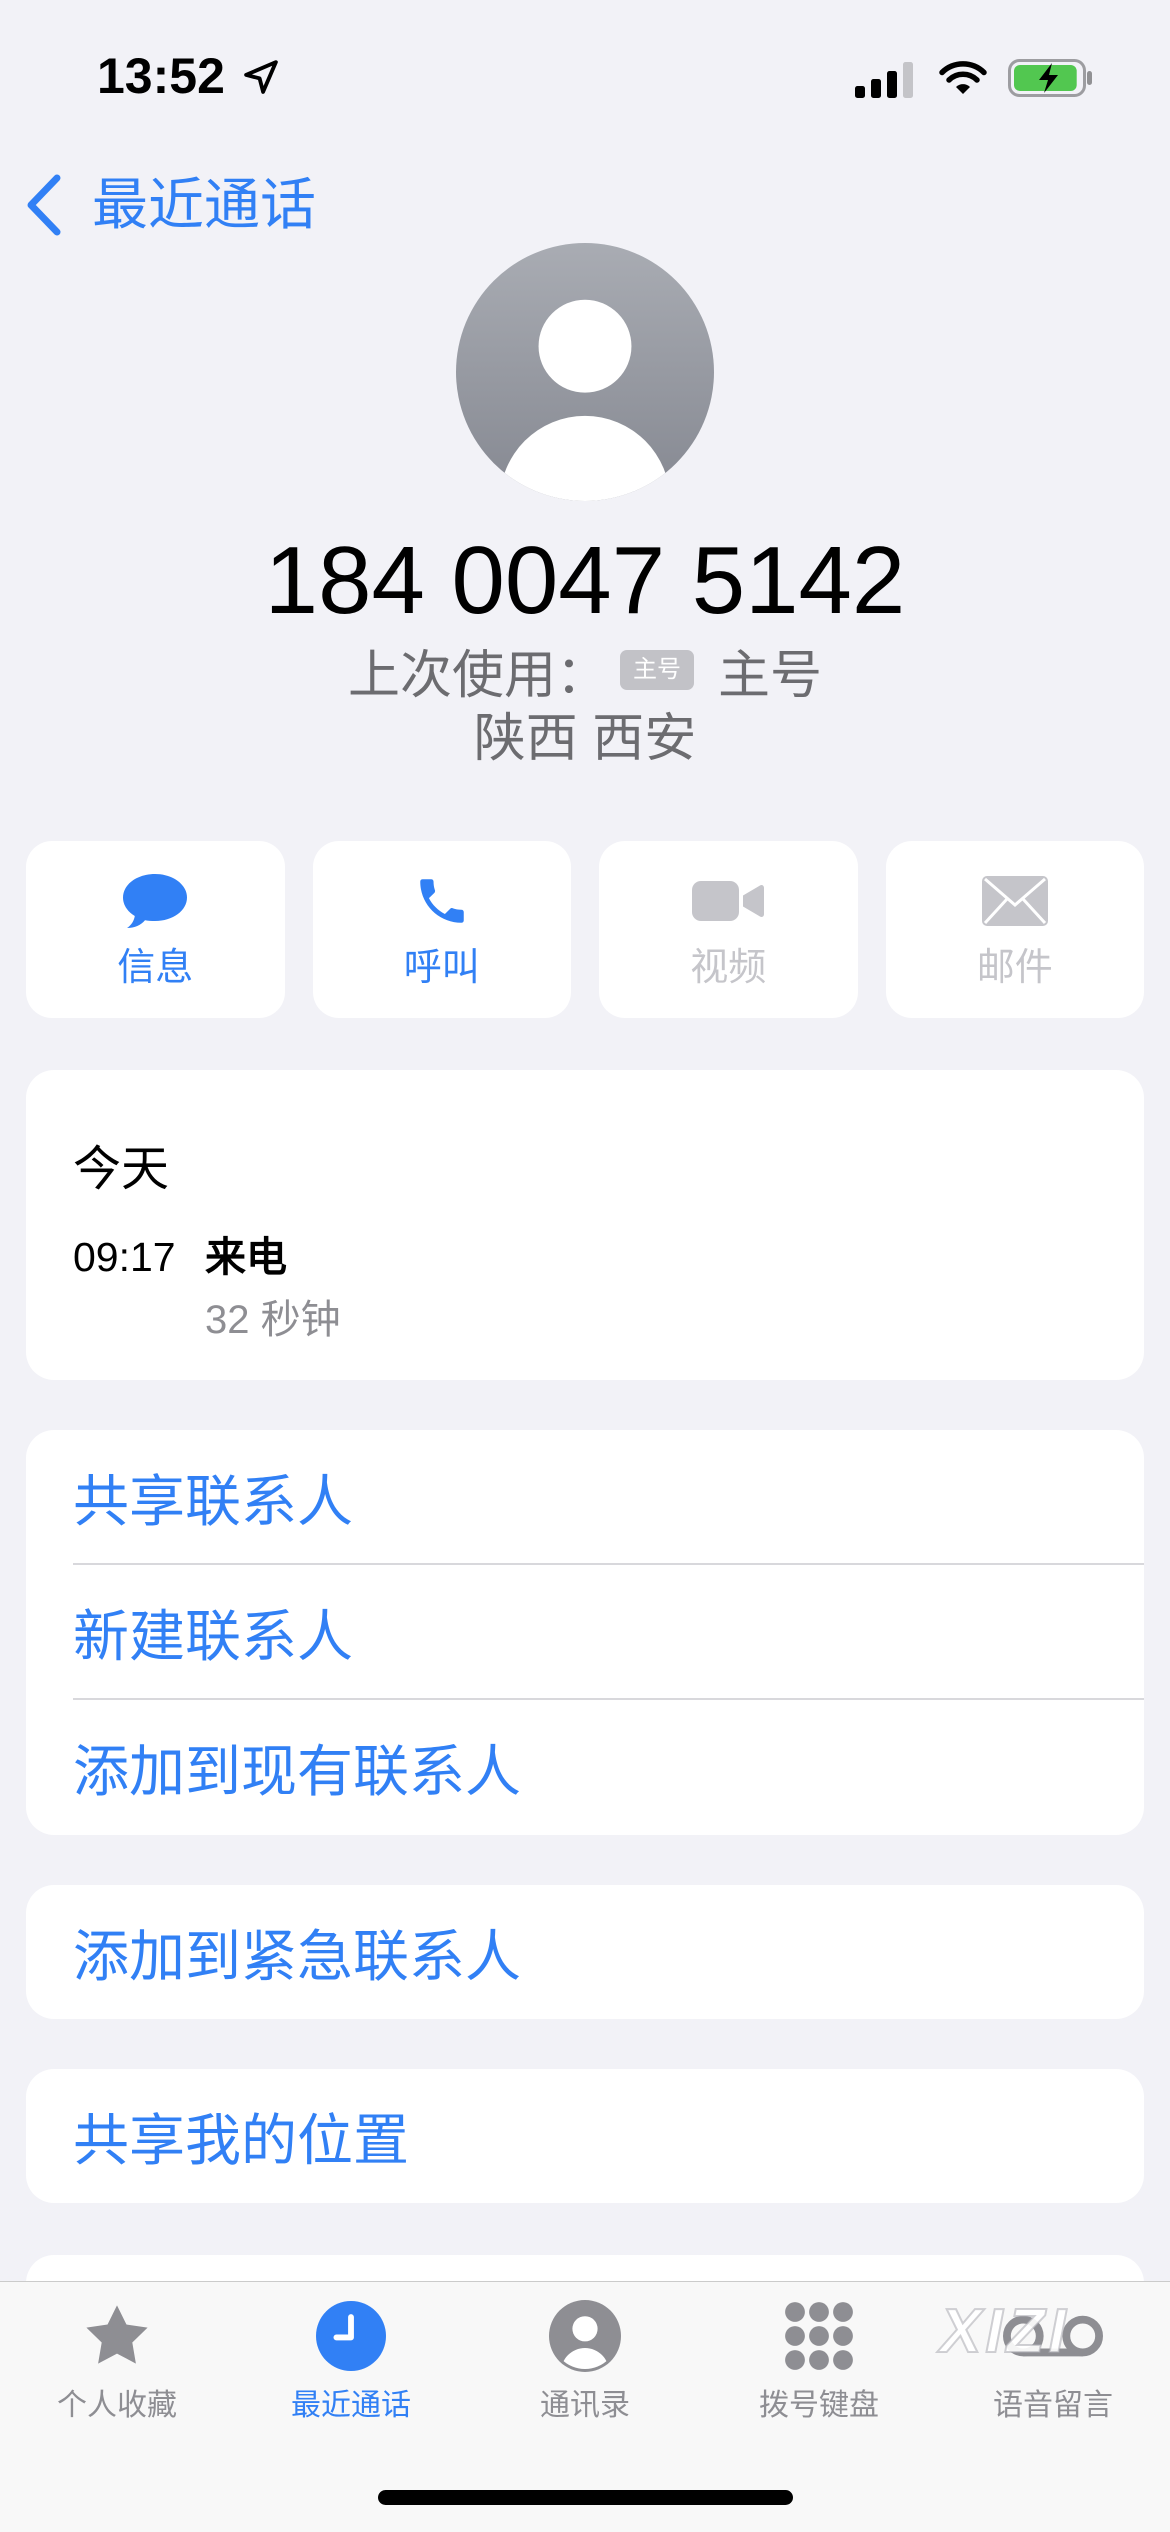 This screenshot has height=2532, width=1170. I want to click on tab-contacts: 通讯录, so click(585, 2362).